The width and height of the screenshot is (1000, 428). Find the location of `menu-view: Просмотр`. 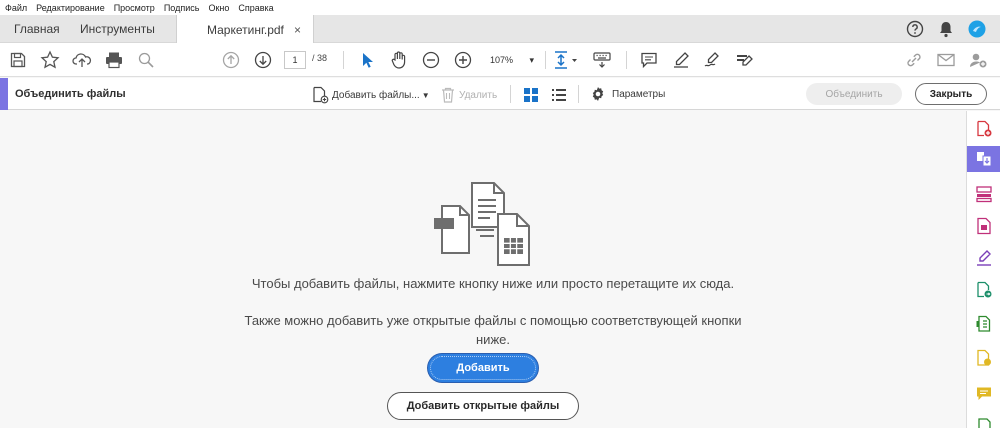

menu-view: Просмотр is located at coordinates (134, 8).